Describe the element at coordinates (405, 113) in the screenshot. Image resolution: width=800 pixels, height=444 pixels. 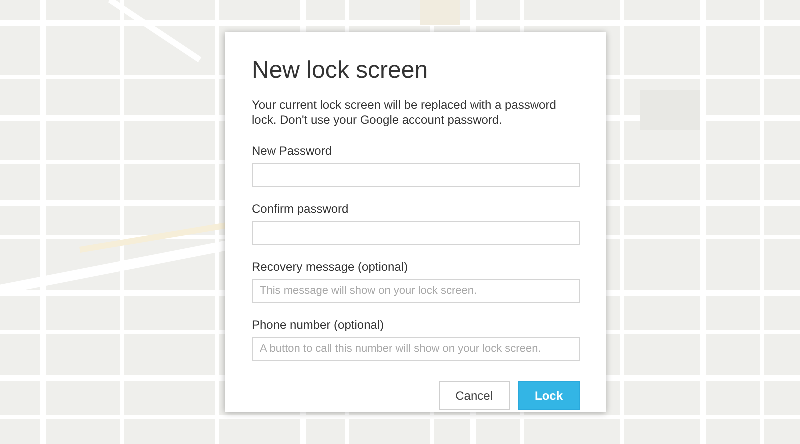
I see `dialog-description: Your current lock screen will be replaced with a password lock. Don't use your Google account password.` at that location.